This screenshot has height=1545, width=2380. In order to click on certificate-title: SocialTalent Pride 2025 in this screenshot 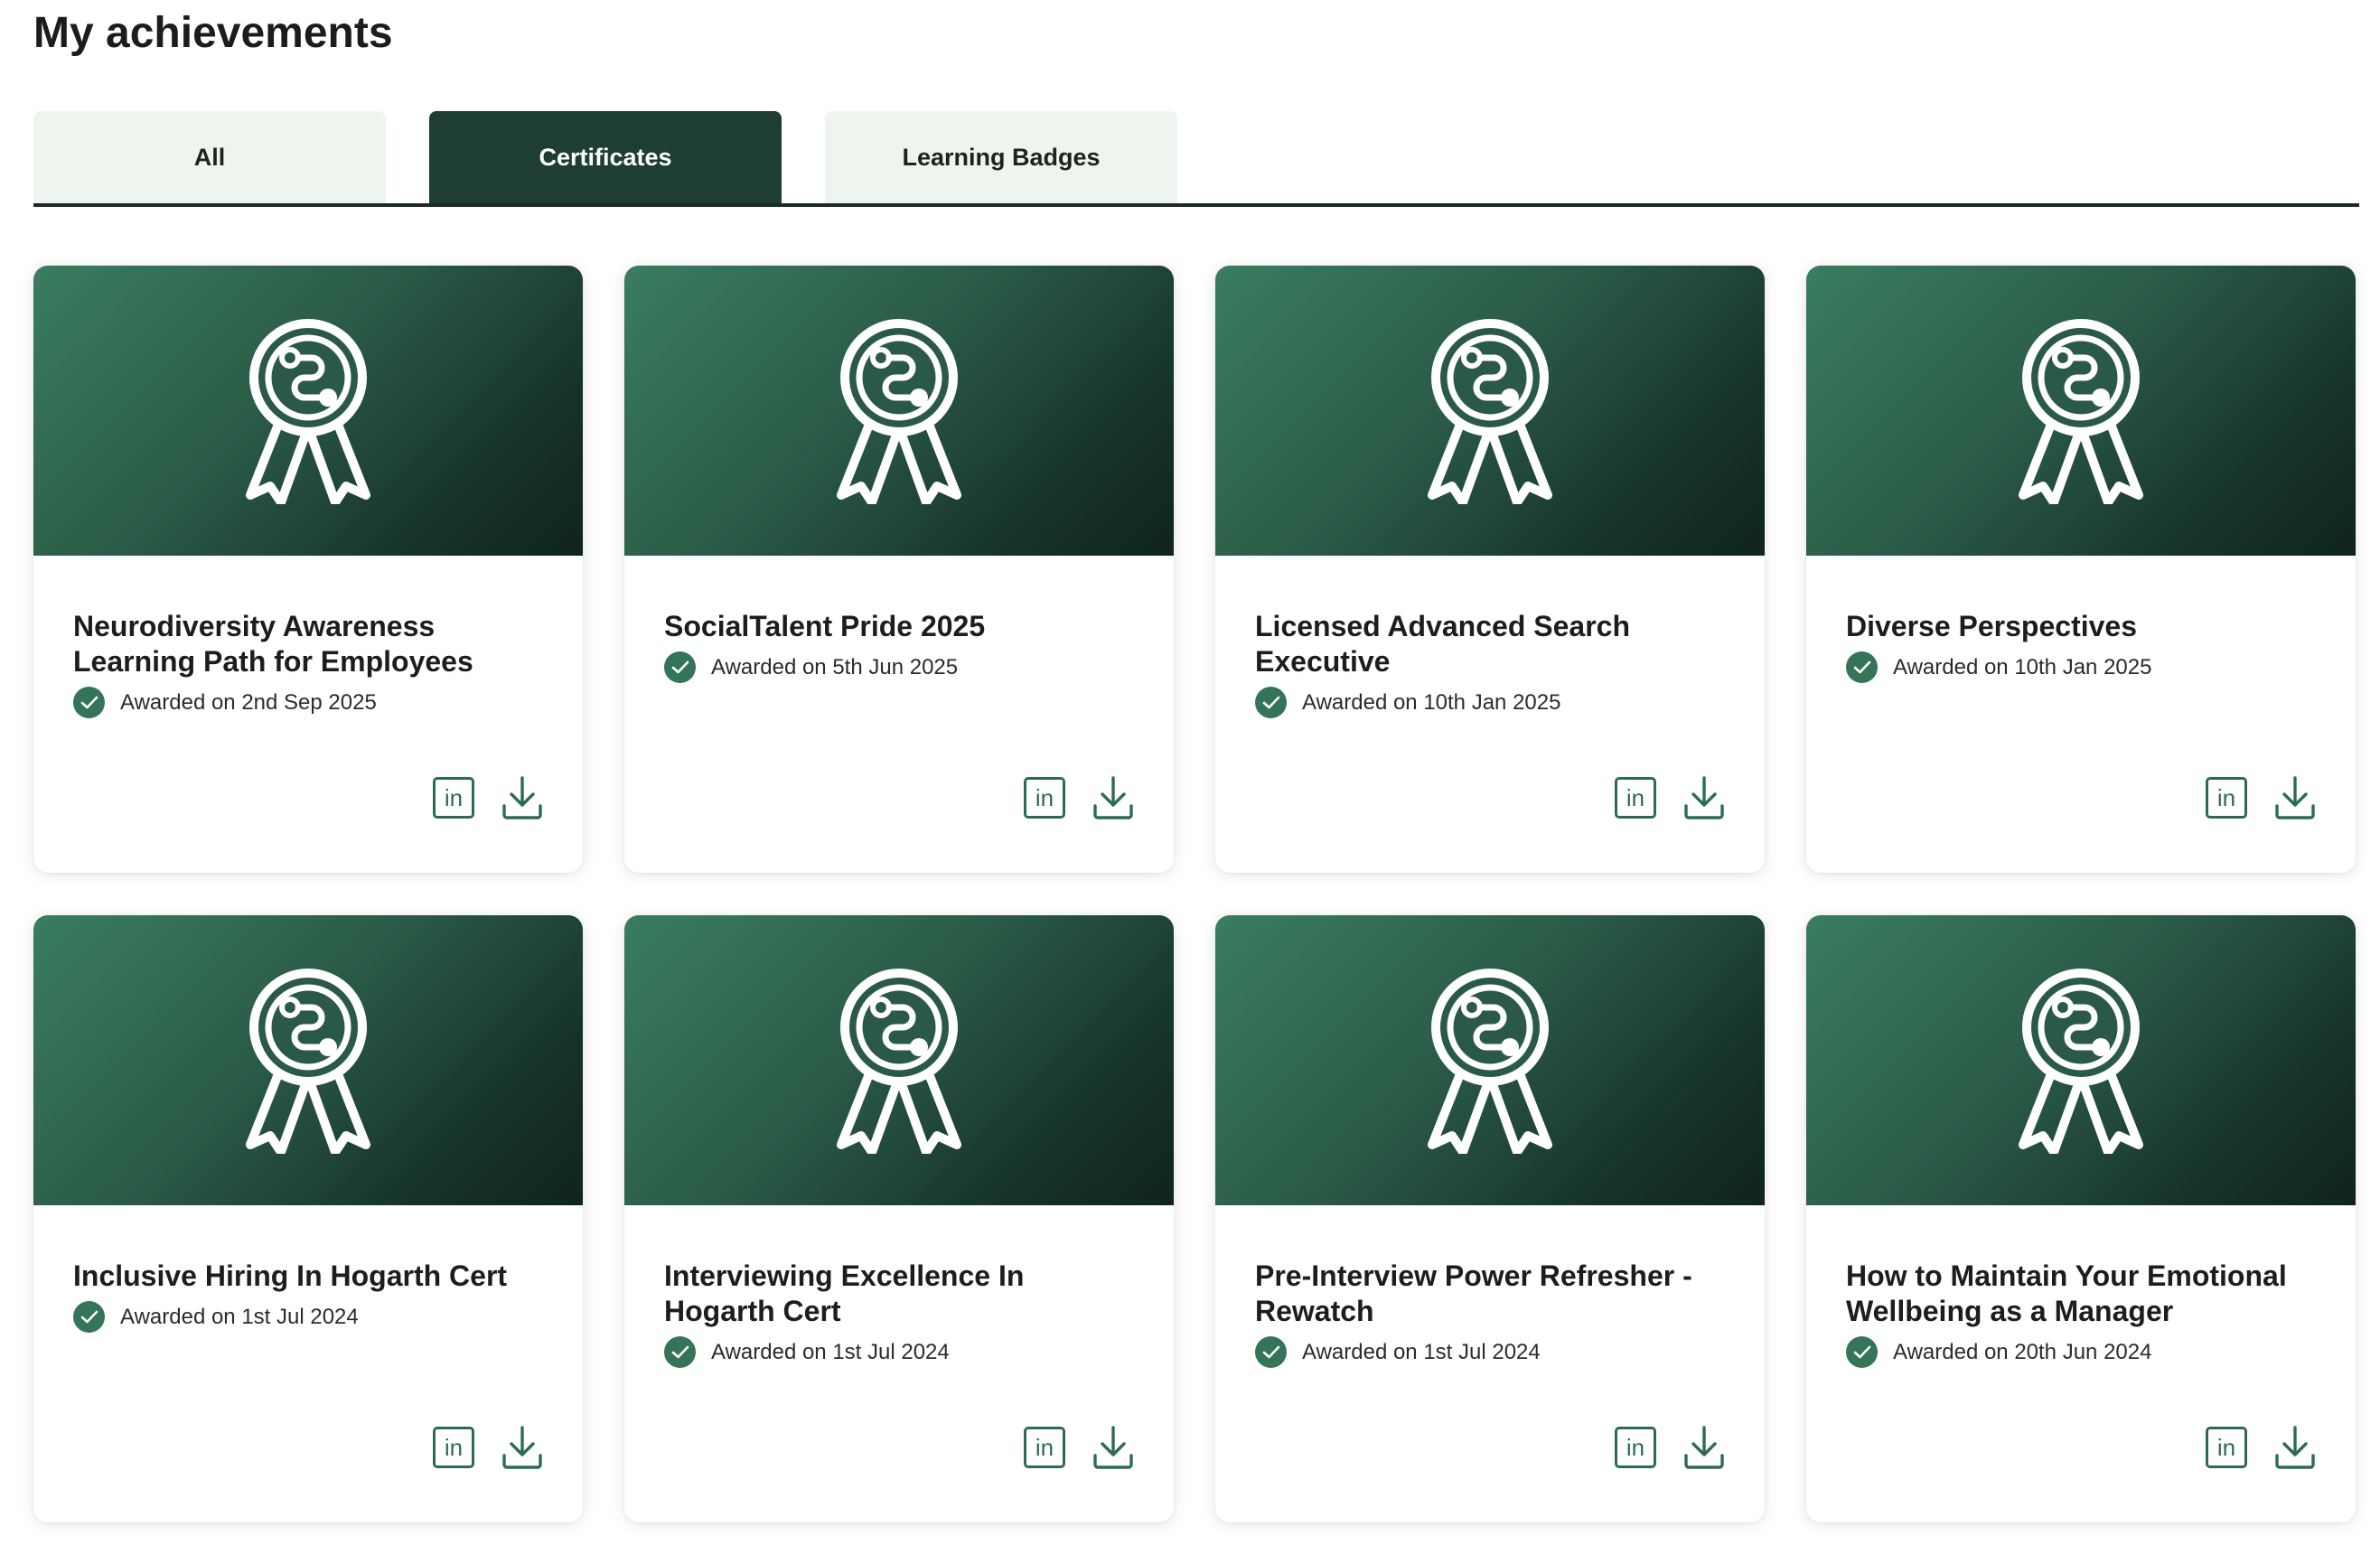, I will do `click(825, 626)`.